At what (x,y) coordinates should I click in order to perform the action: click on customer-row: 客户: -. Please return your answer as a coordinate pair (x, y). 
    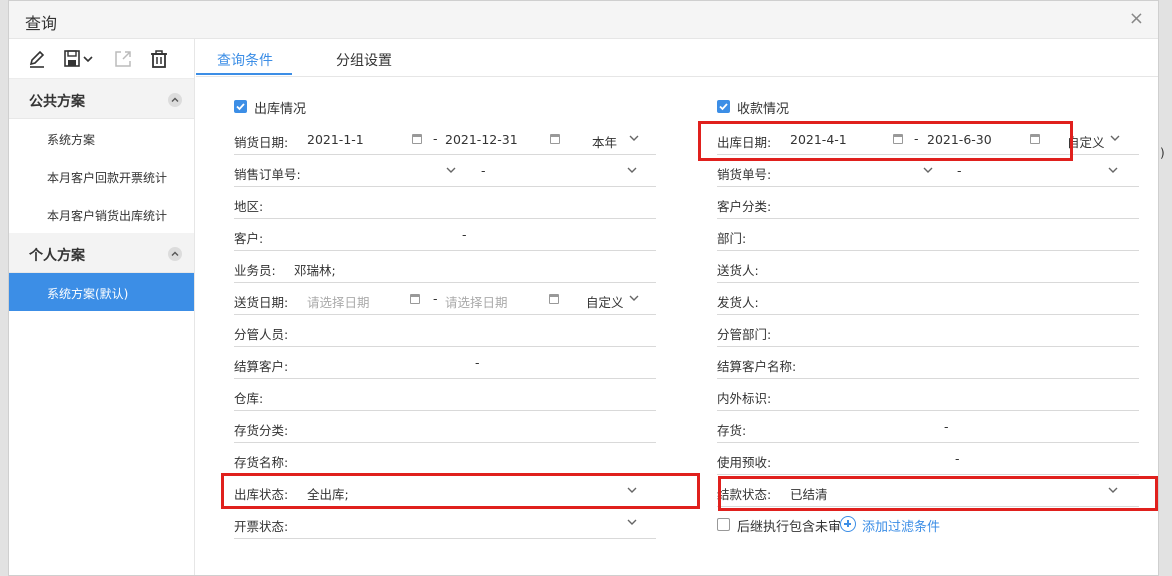
    Looking at the image, I should click on (445, 235).